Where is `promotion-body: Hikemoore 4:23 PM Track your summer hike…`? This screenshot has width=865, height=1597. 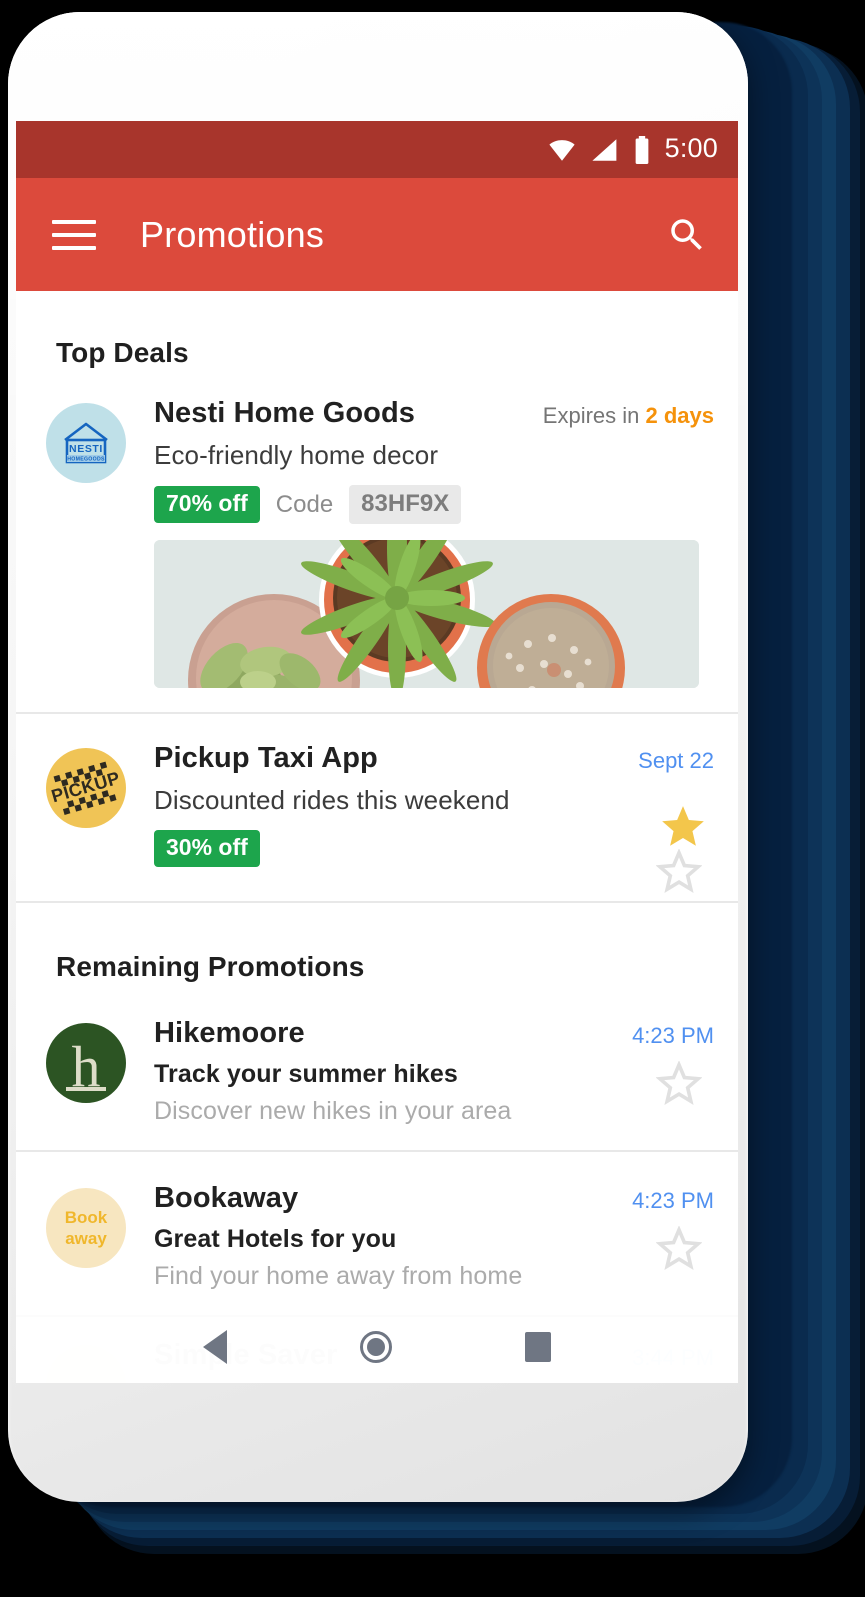 promotion-body: Hikemoore 4:23 PM Track your summer hike… is located at coordinates (421, 1071).